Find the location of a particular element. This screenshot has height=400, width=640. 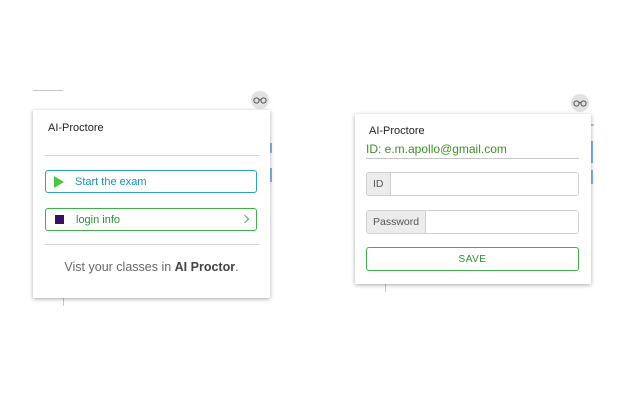

password-field: Password is located at coordinates (472, 222).